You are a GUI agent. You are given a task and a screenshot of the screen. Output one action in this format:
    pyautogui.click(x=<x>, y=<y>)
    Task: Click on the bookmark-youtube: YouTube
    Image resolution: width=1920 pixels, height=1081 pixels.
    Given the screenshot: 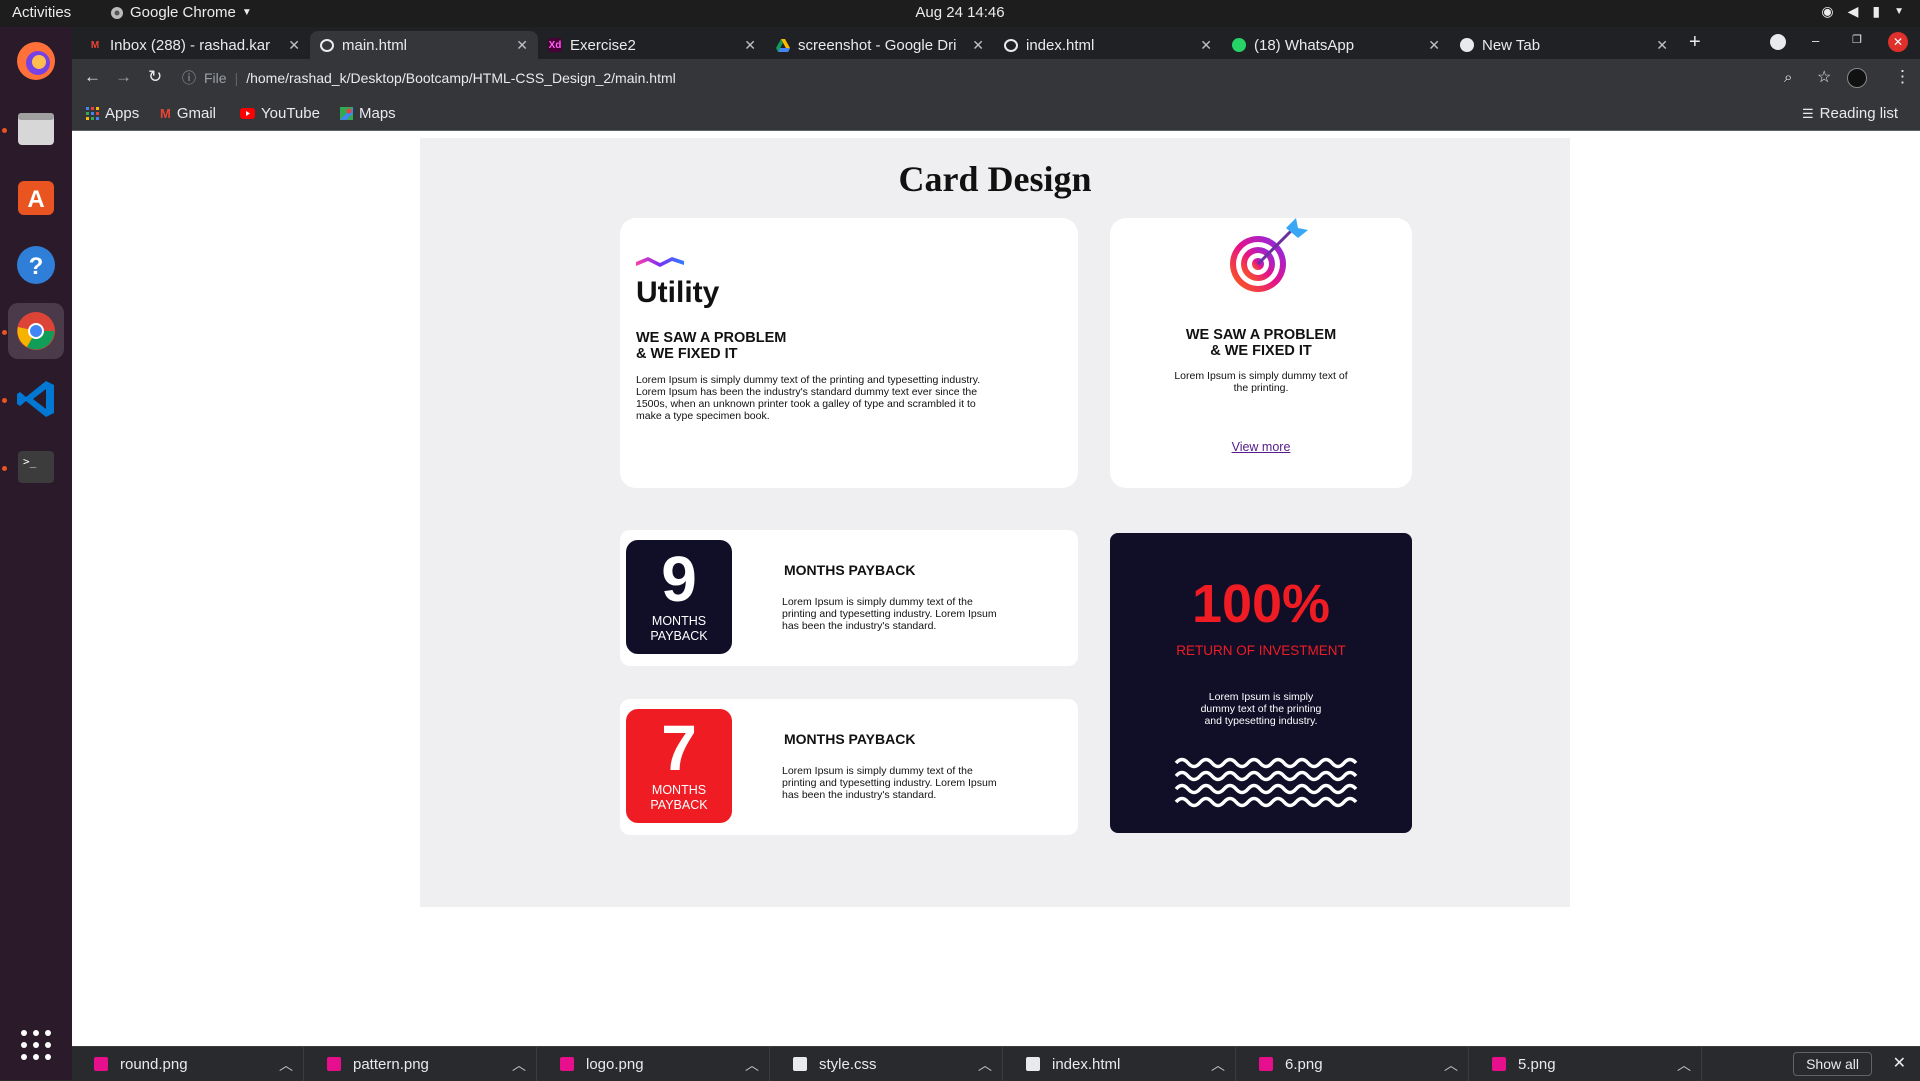 What is the action you would take?
    pyautogui.click(x=280, y=113)
    